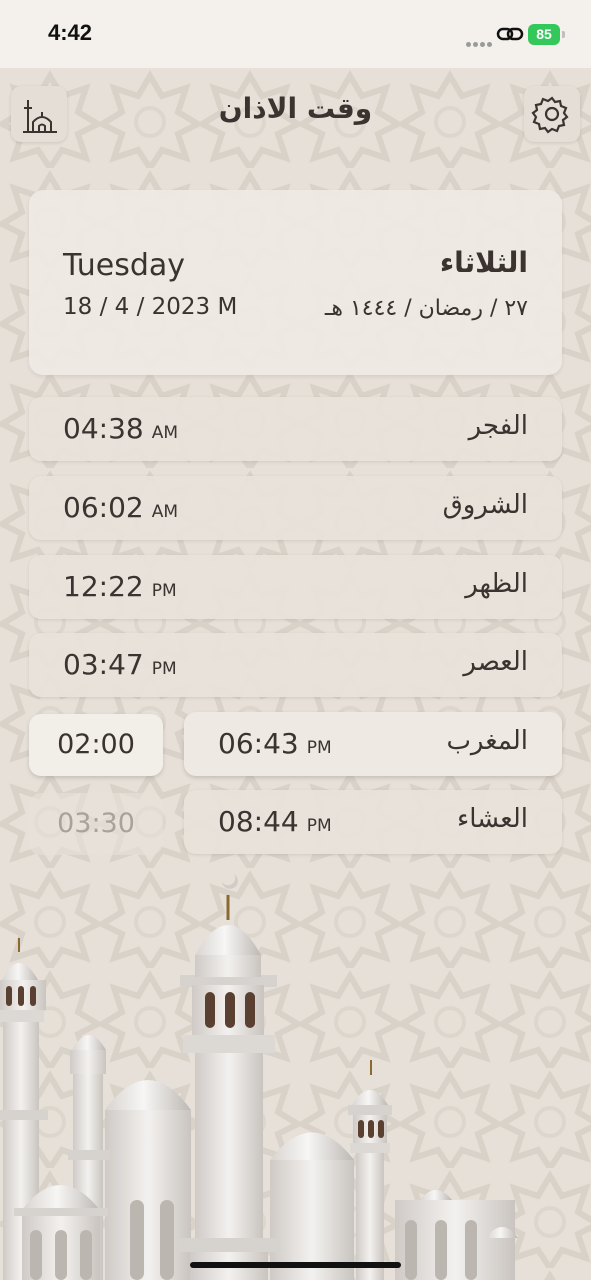 The height and width of the screenshot is (1280, 591). Describe the element at coordinates (496, 584) in the screenshot. I see `prayer-name: الظهر` at that location.